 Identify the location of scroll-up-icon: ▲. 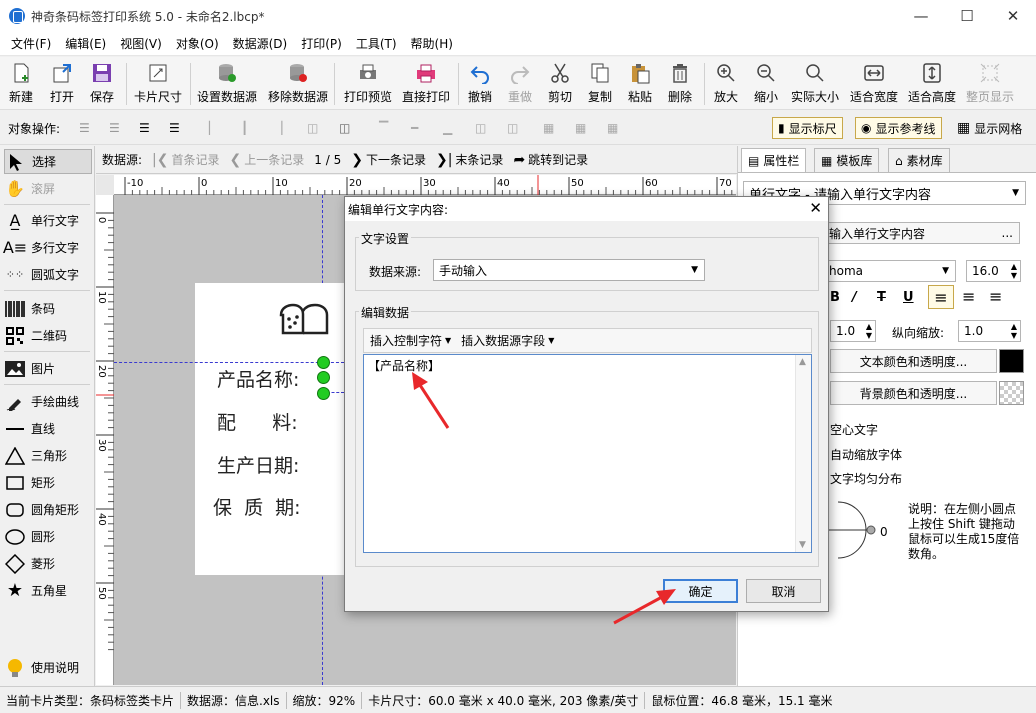
(802, 362).